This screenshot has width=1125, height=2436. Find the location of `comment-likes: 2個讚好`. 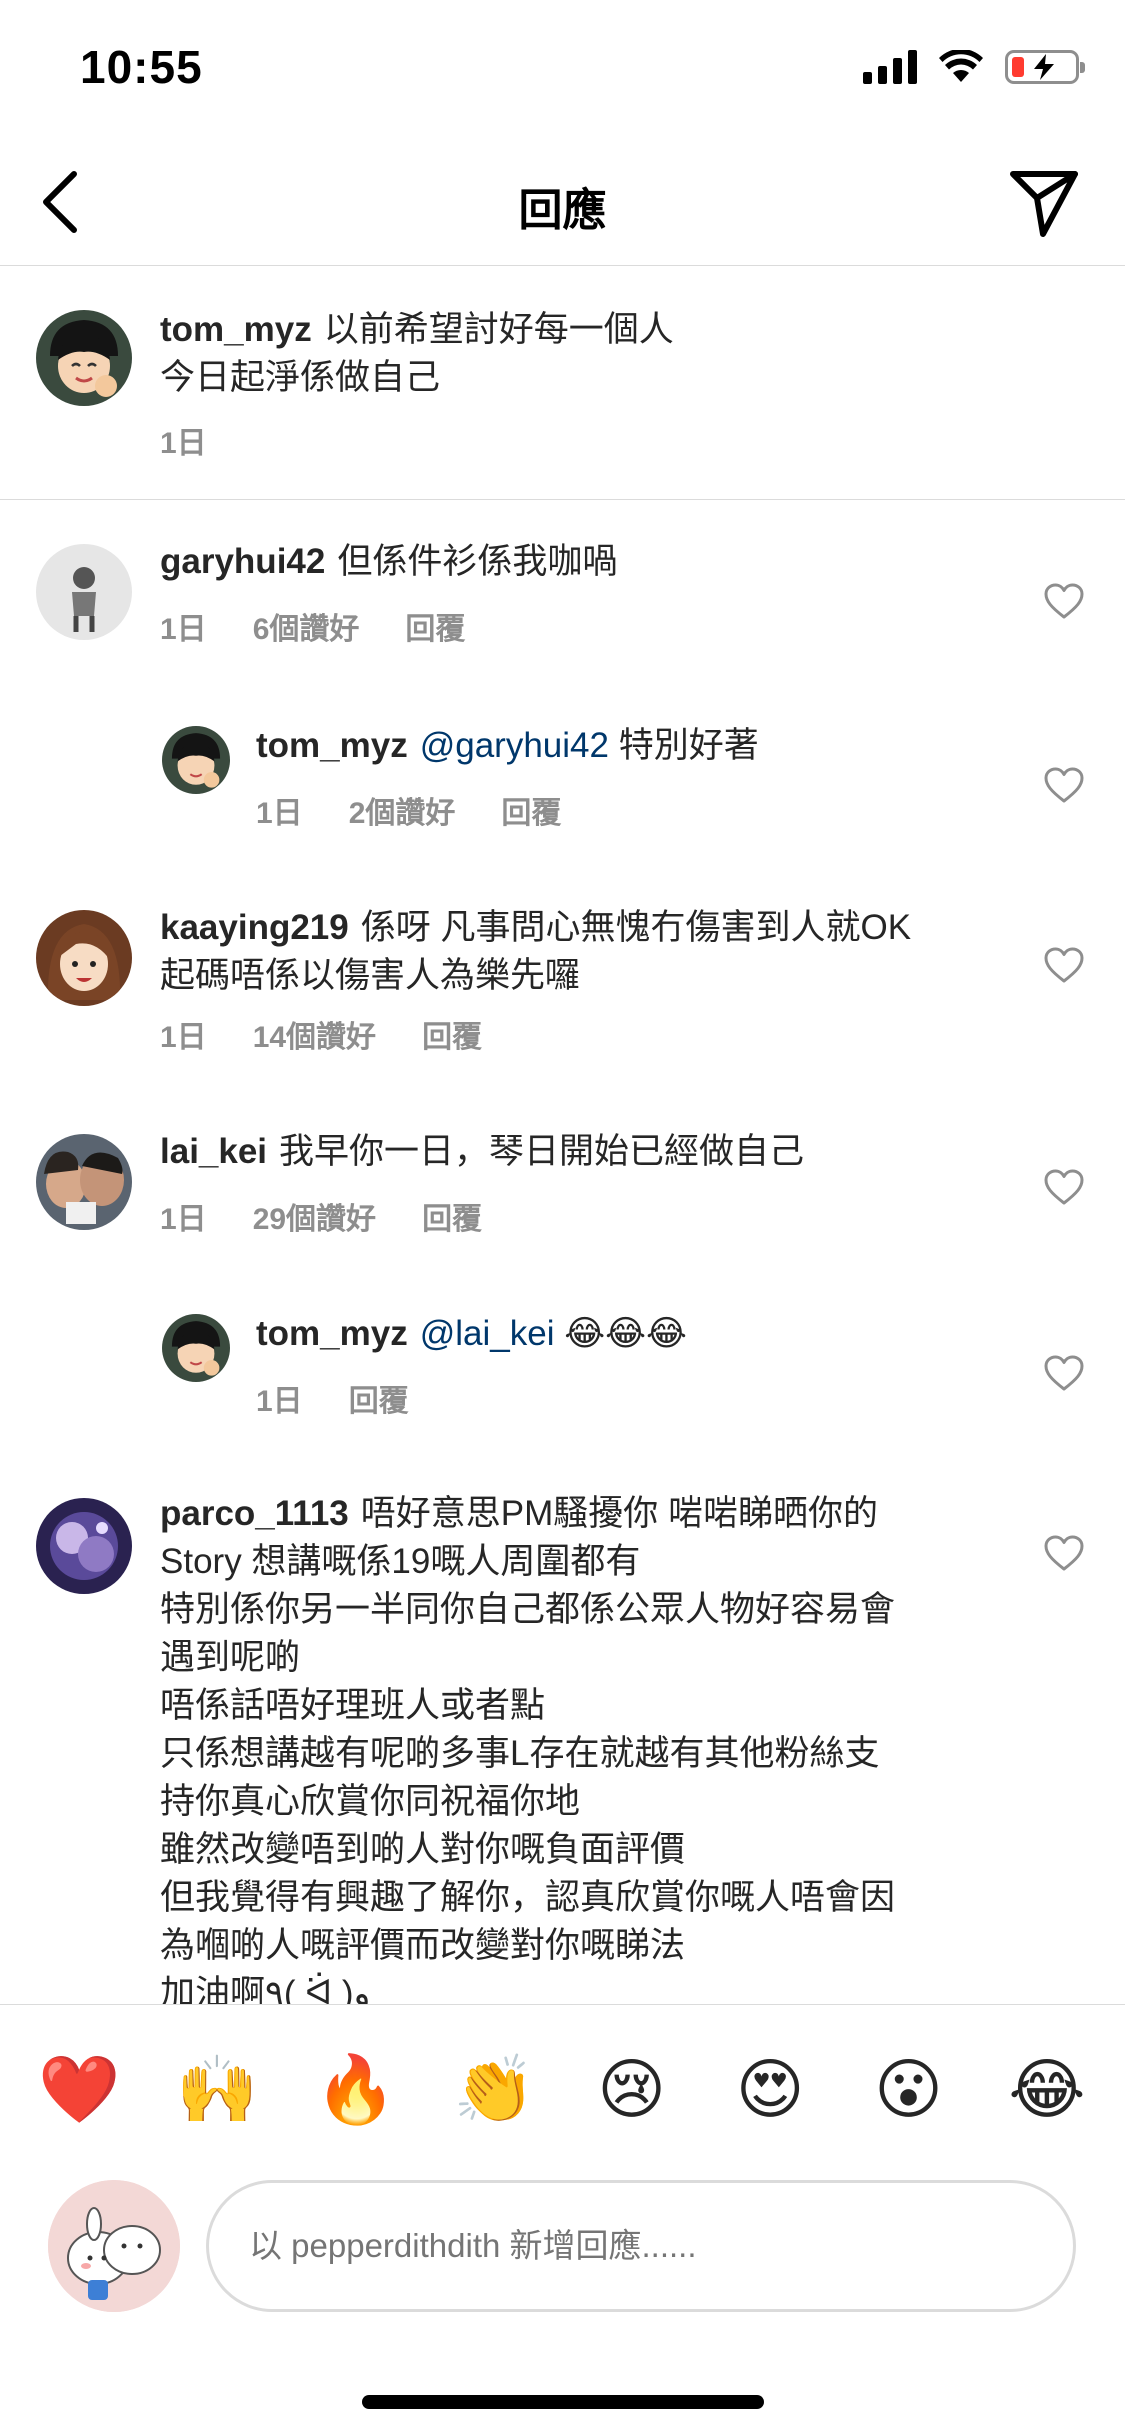

comment-likes: 2個讚好 is located at coordinates (402, 810).